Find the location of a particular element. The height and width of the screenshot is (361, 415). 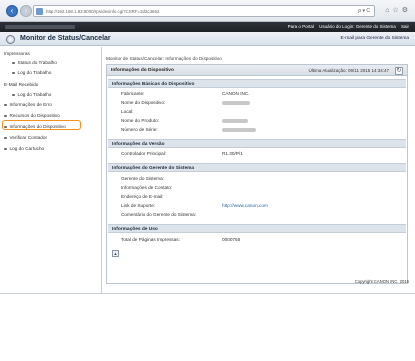

section-header-manager: Informações do Gerente do Sistema is located at coordinates (257, 167).